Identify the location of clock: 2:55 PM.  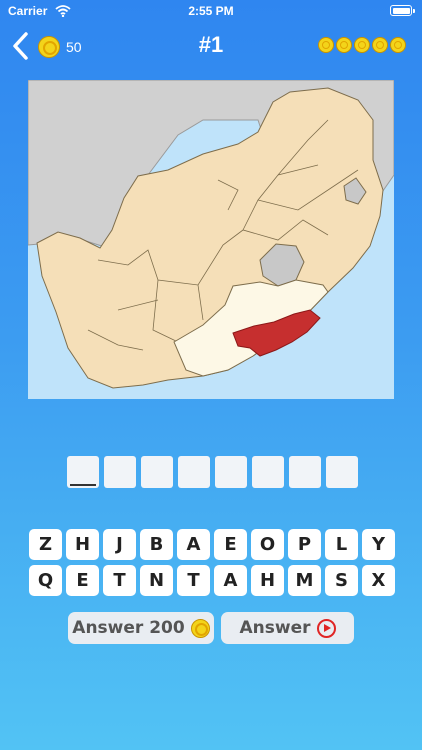
(211, 11).